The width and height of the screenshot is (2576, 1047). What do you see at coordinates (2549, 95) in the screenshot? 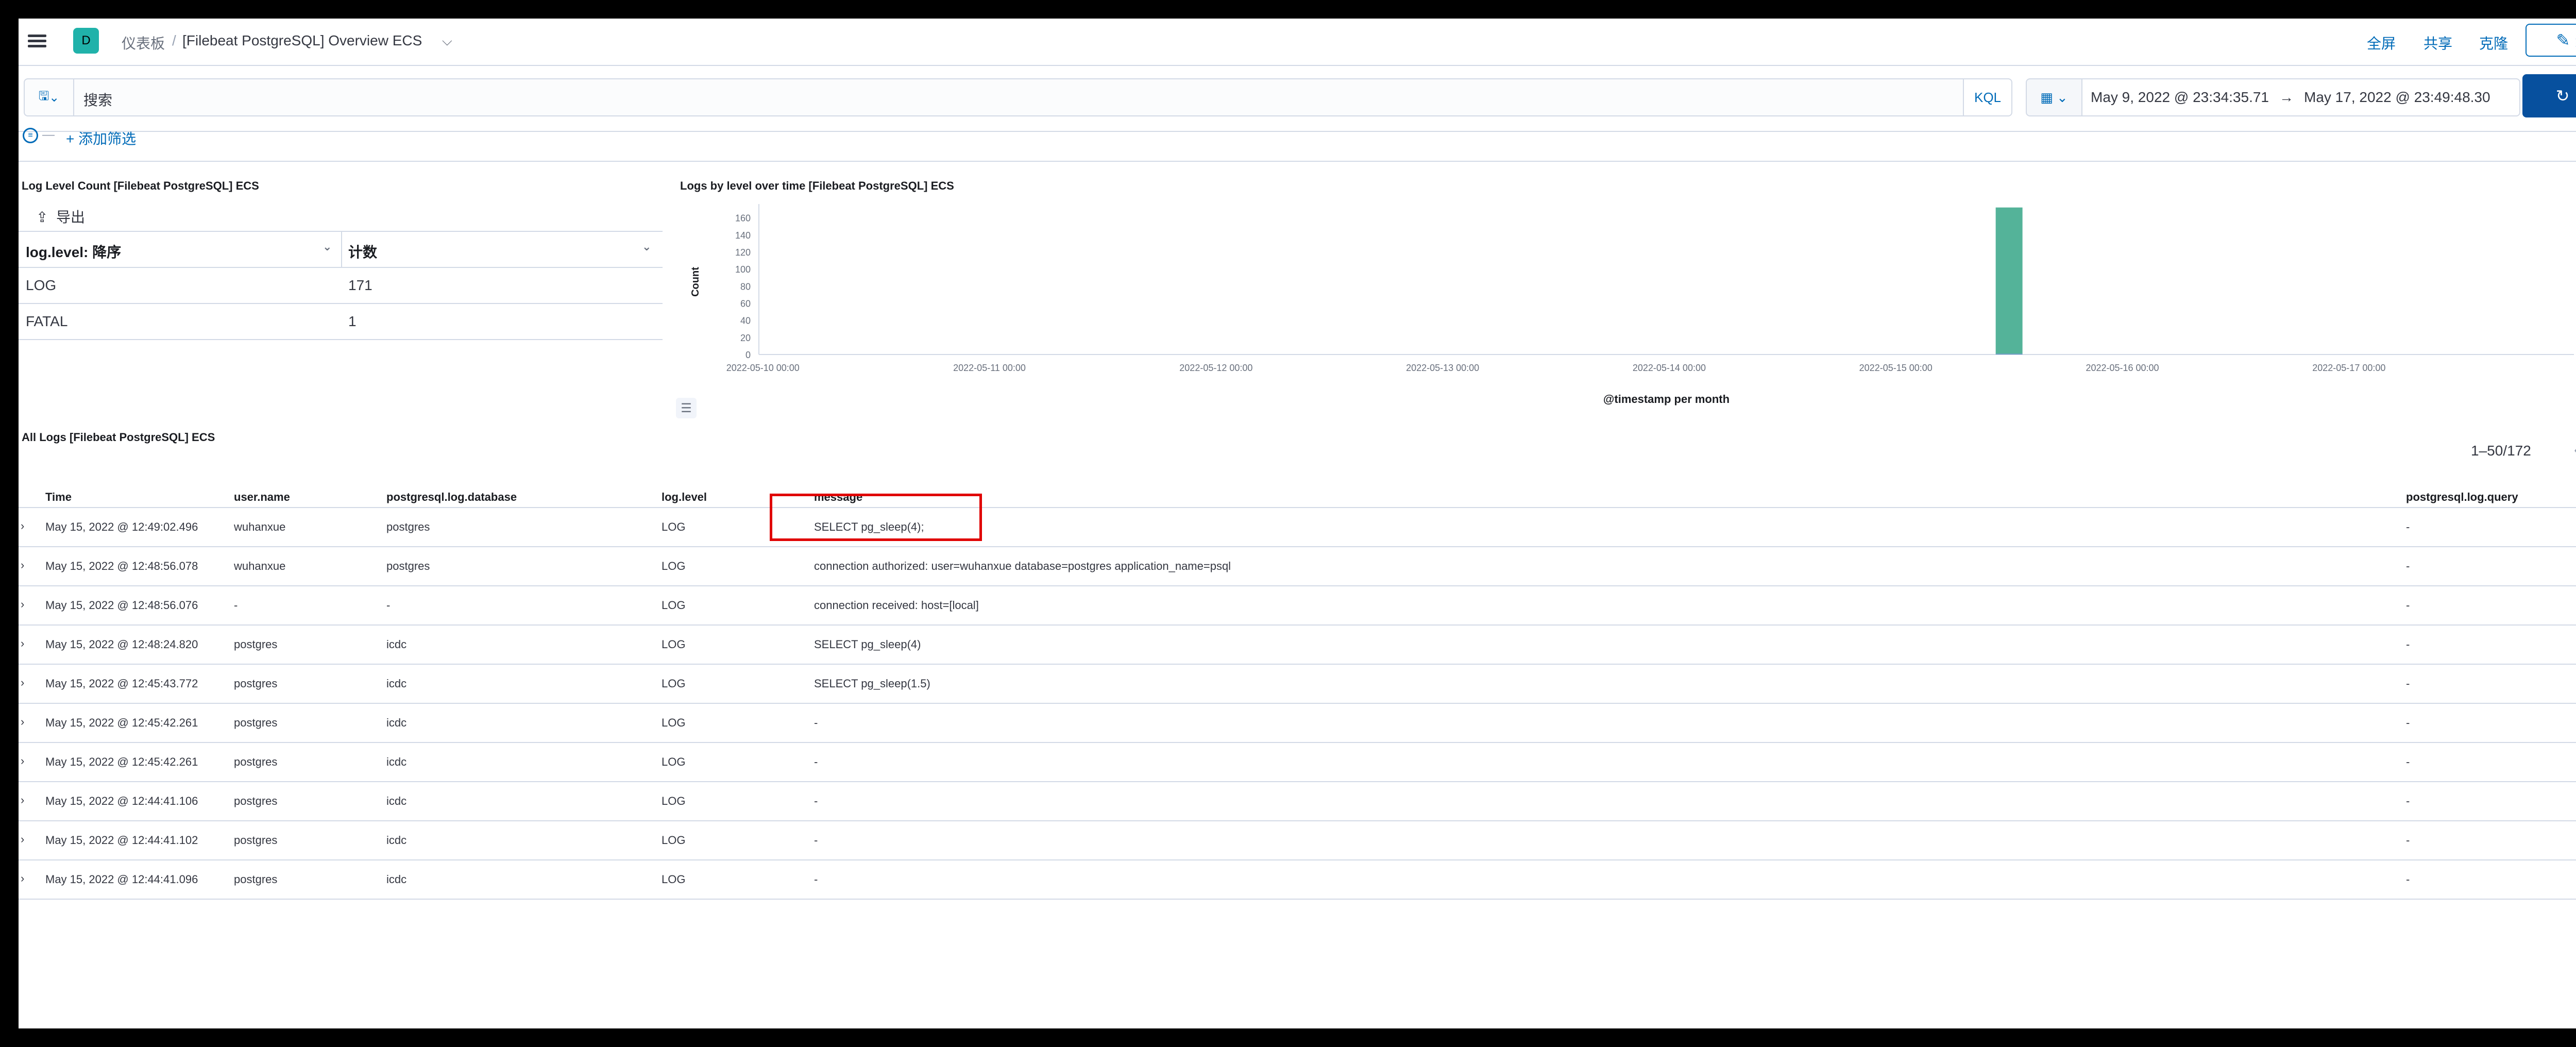
I see `refresh-button: ↻ 刷新` at bounding box center [2549, 95].